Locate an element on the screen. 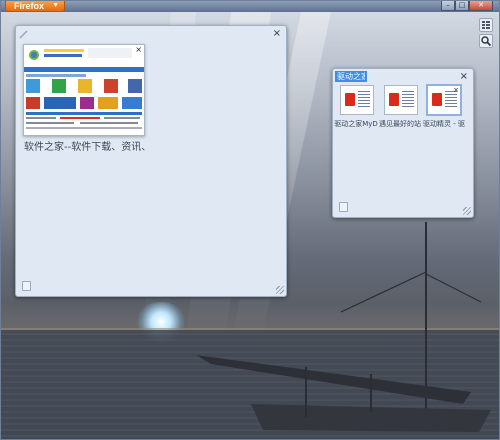 The height and width of the screenshot is (440, 500). webpage-preview is located at coordinates (84, 90).